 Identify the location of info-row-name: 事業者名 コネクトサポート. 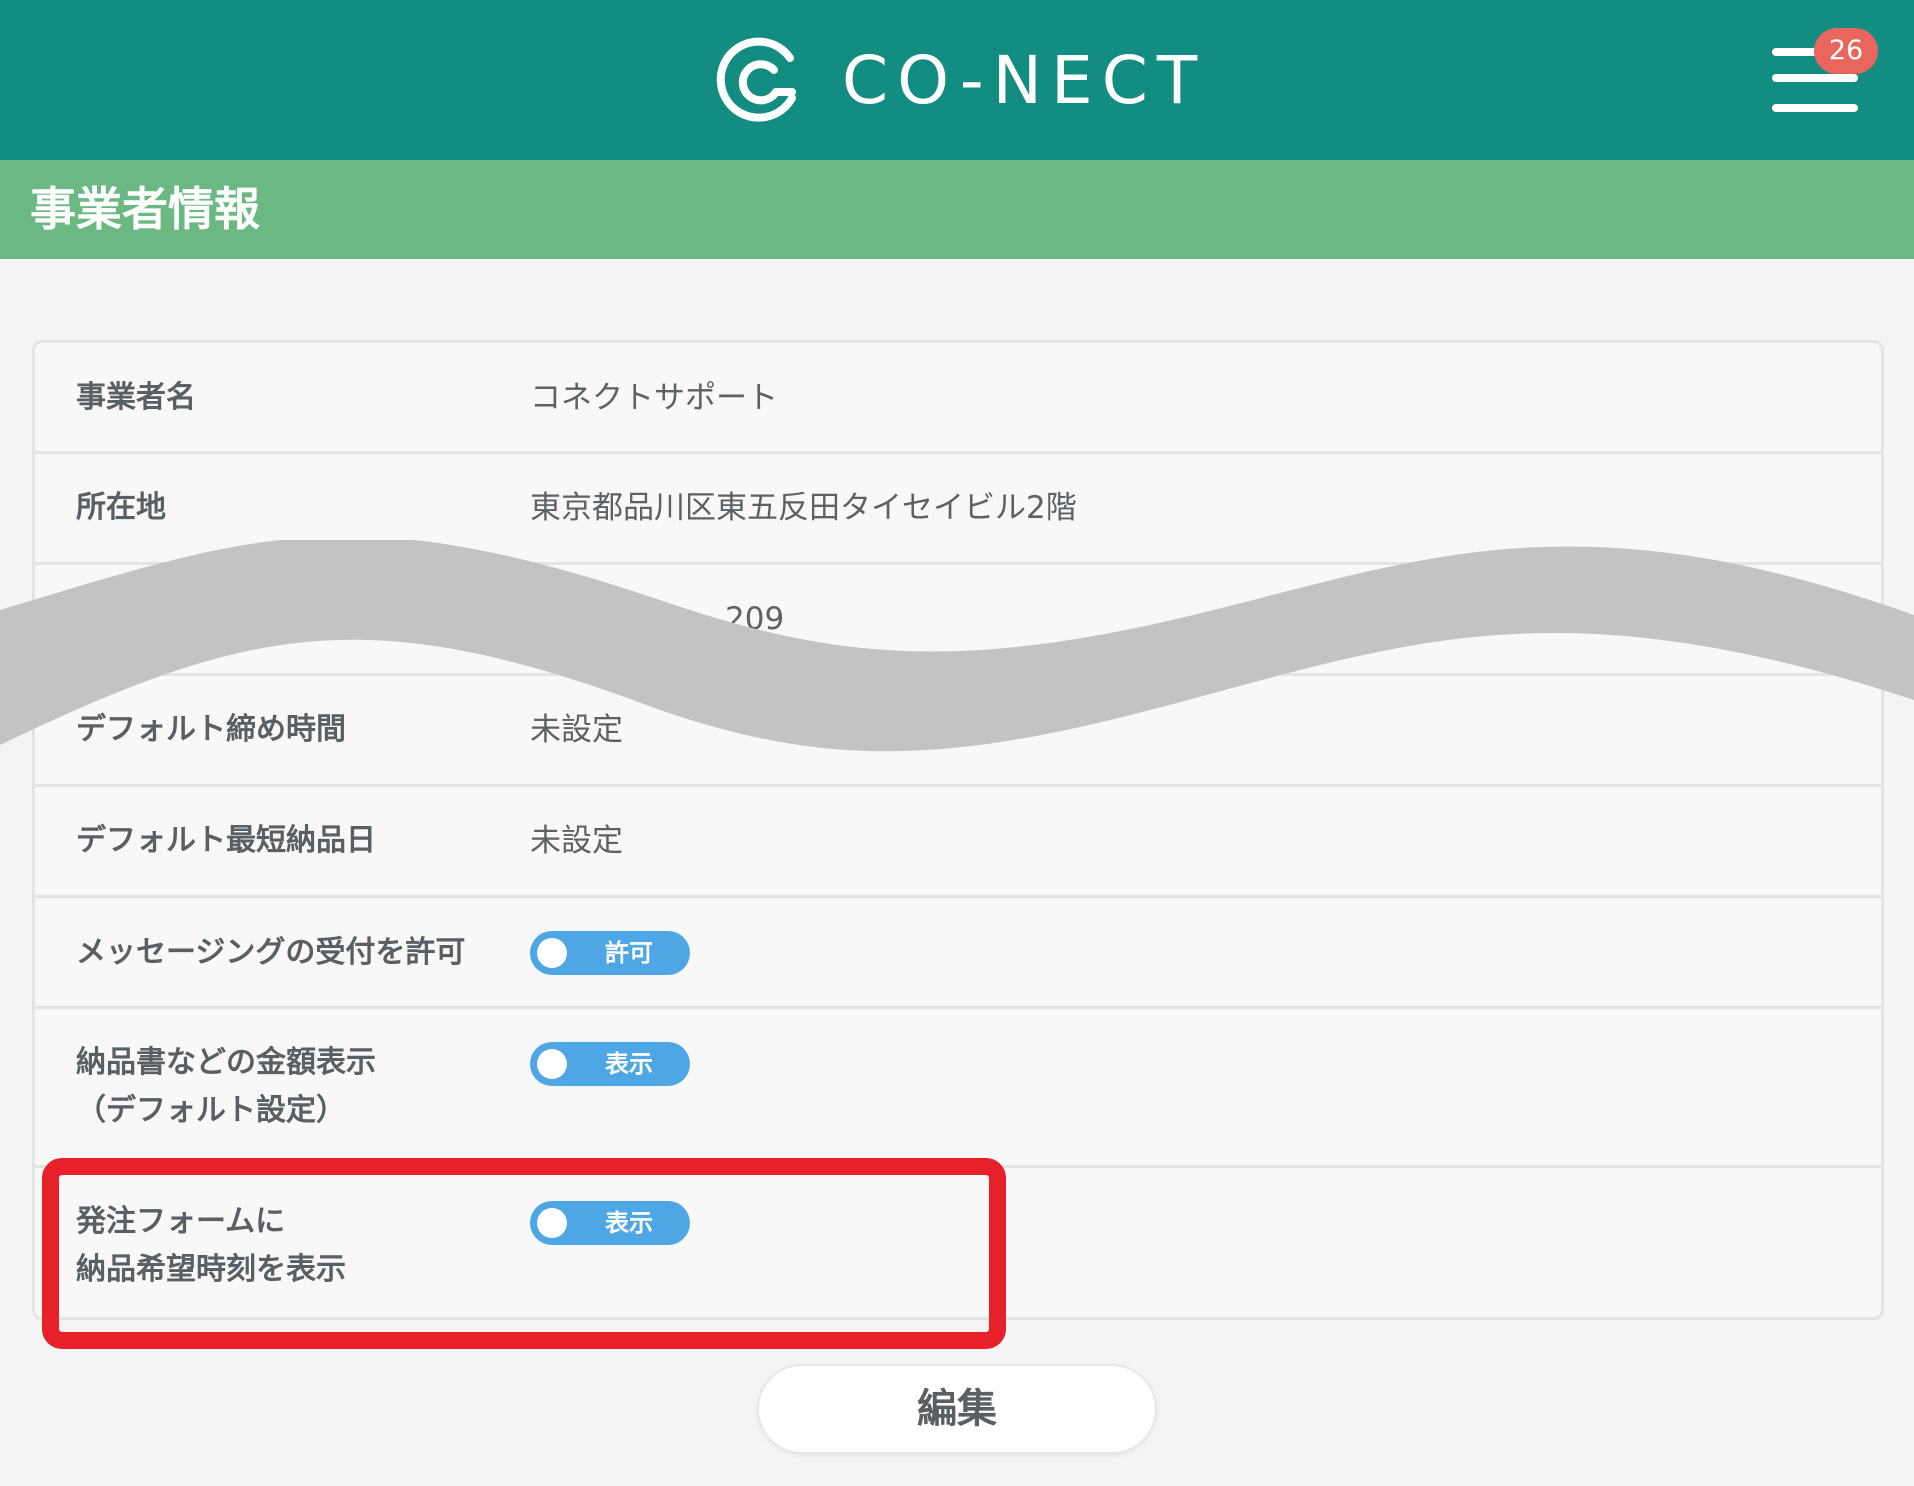
(958, 398).